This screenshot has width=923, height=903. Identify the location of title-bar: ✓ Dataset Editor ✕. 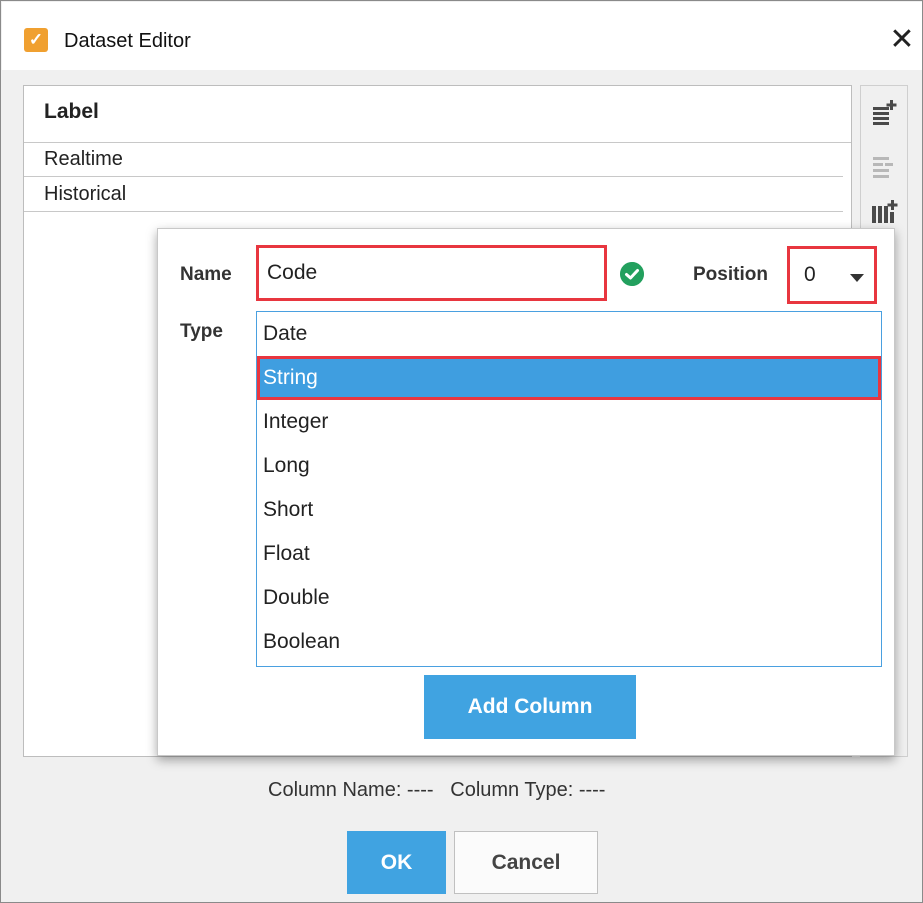
(462, 36).